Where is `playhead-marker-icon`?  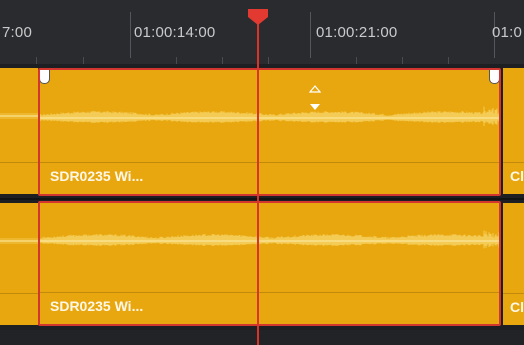
playhead-marker-icon is located at coordinates (258, 17).